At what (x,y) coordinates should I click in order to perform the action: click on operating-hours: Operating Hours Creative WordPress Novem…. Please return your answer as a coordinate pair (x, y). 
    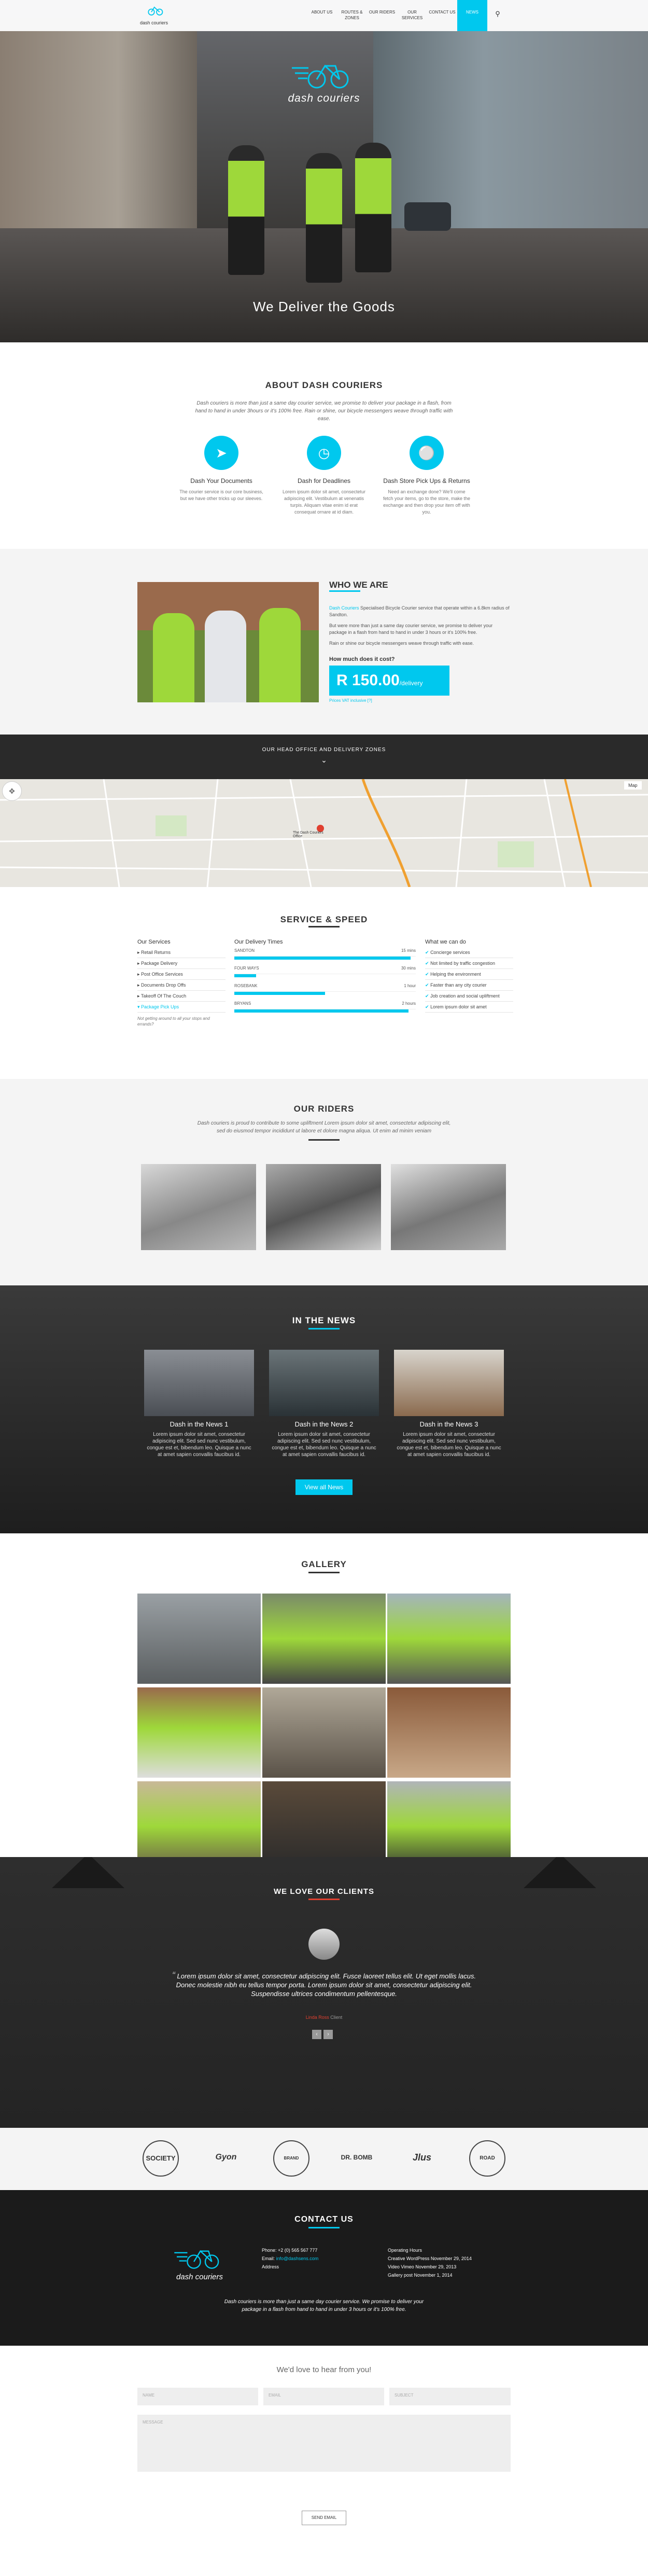
    Looking at the image, I should click on (445, 2262).